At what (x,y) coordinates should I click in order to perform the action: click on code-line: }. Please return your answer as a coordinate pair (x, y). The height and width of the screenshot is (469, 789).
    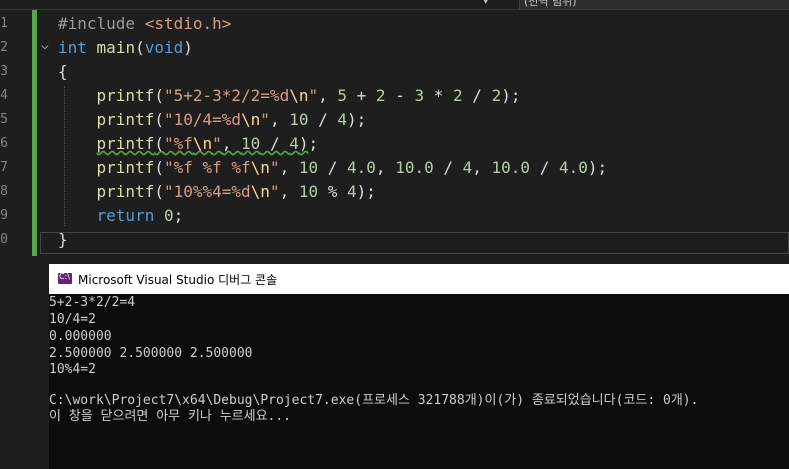
    Looking at the image, I should click on (63, 240).